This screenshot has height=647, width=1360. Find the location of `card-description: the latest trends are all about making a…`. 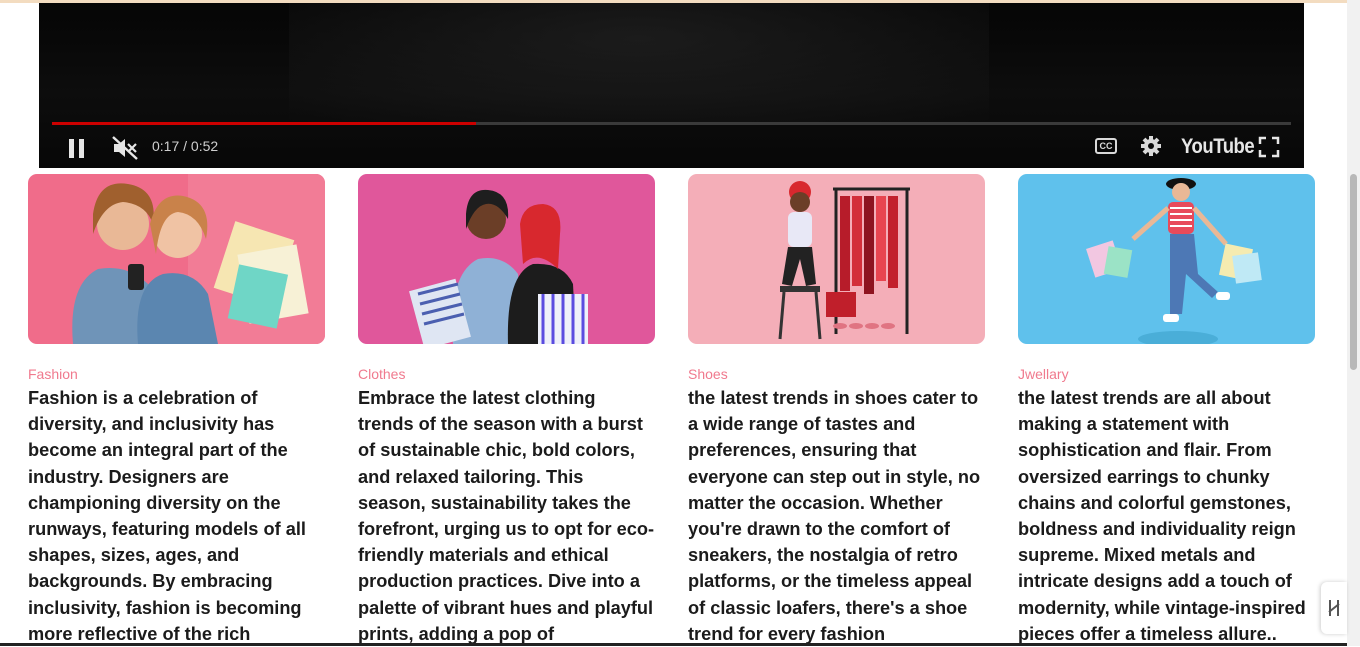

card-description: the latest trends are all about making a… is located at coordinates (1162, 516).